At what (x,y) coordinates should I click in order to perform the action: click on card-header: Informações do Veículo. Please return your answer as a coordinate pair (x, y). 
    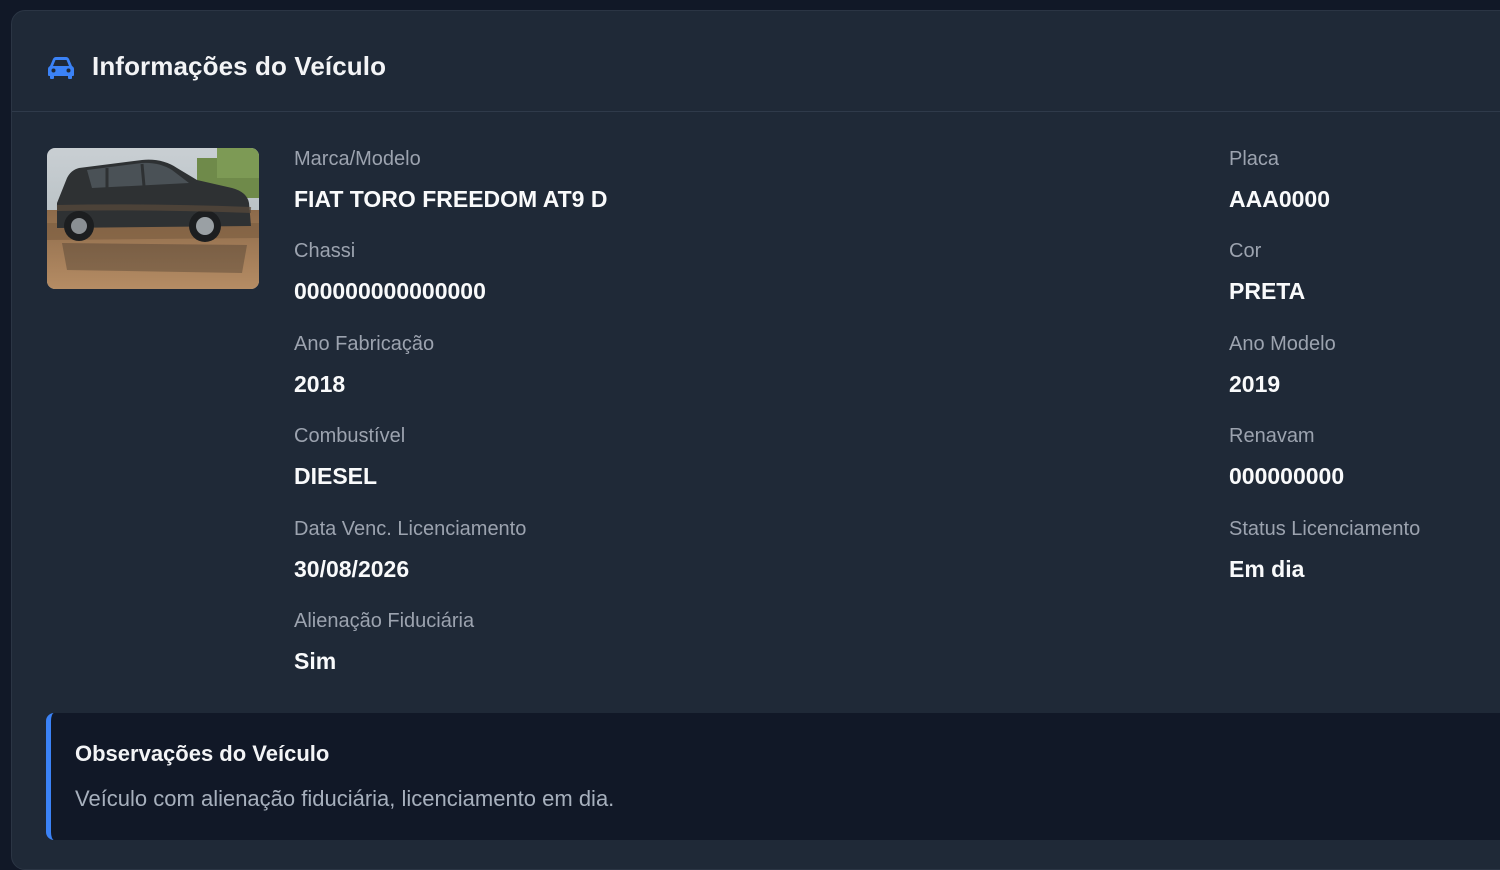
    Looking at the image, I should click on (756, 61).